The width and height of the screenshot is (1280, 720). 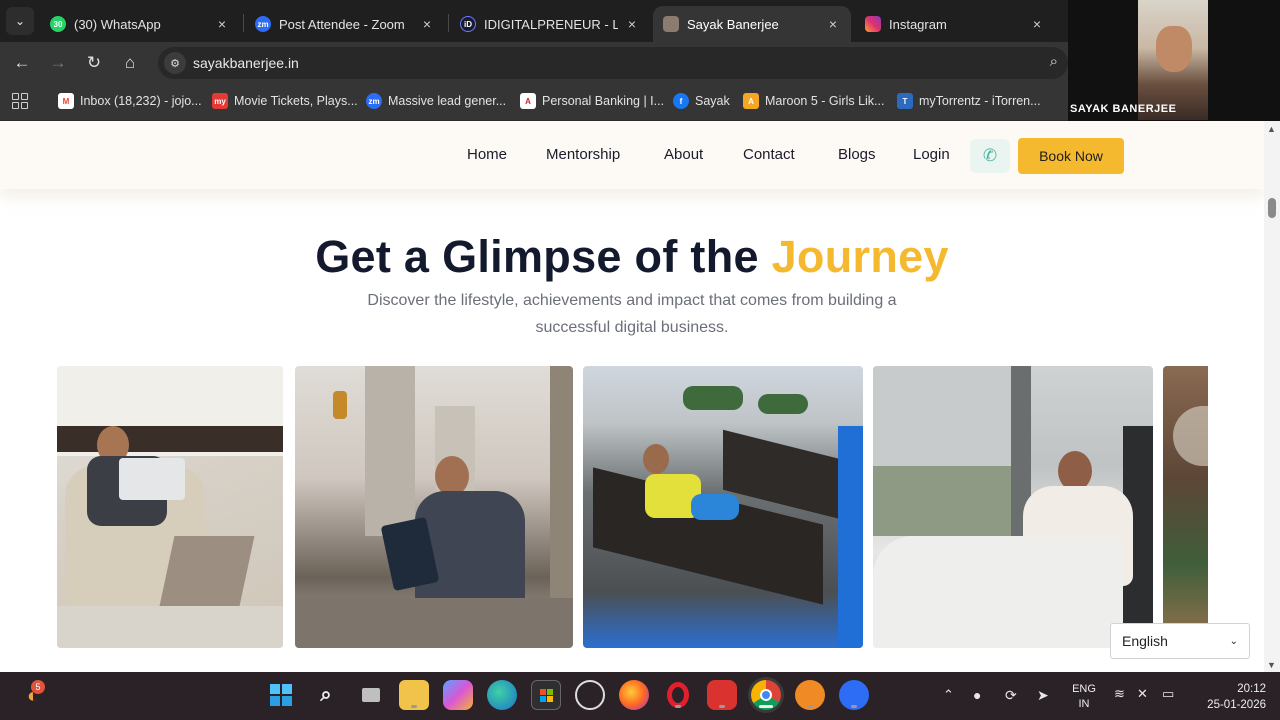 I want to click on nav-about: About, so click(x=683, y=154).